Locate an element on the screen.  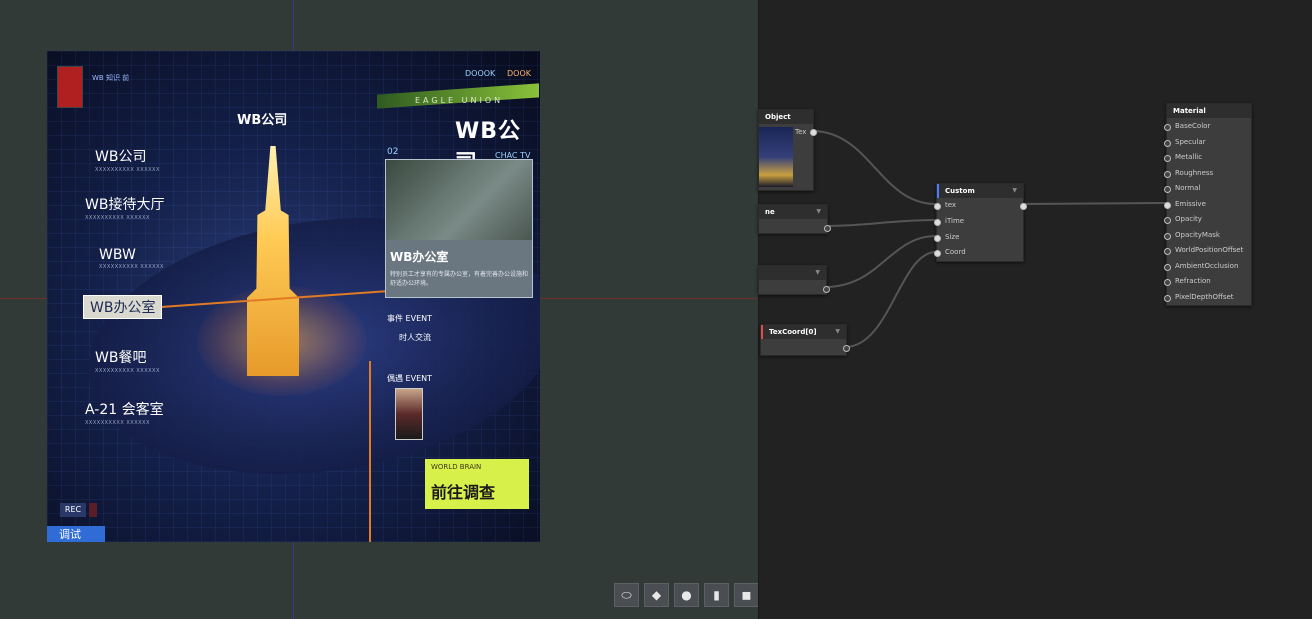
material-input-opacity: Opacity is located at coordinates (1188, 219).